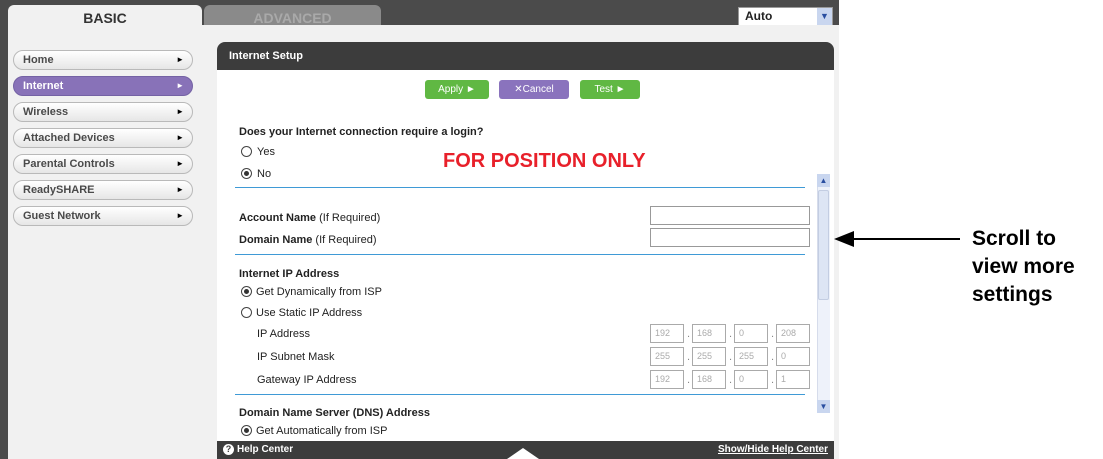 The width and height of the screenshot is (1103, 459). I want to click on sidebar-item-label: Internet, so click(43, 86).